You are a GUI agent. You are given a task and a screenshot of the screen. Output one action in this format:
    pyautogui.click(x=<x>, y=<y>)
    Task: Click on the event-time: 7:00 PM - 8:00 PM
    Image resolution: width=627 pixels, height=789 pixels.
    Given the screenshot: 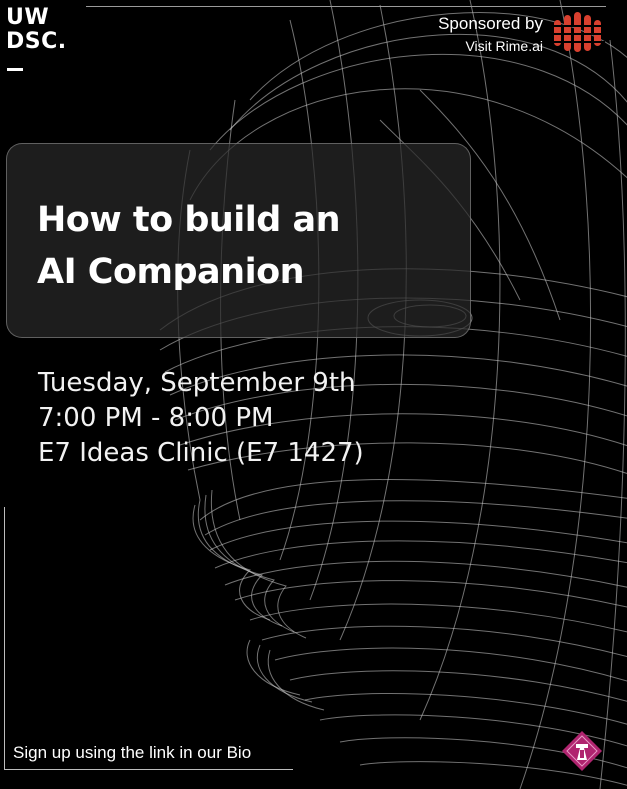 What is the action you would take?
    pyautogui.click(x=156, y=418)
    